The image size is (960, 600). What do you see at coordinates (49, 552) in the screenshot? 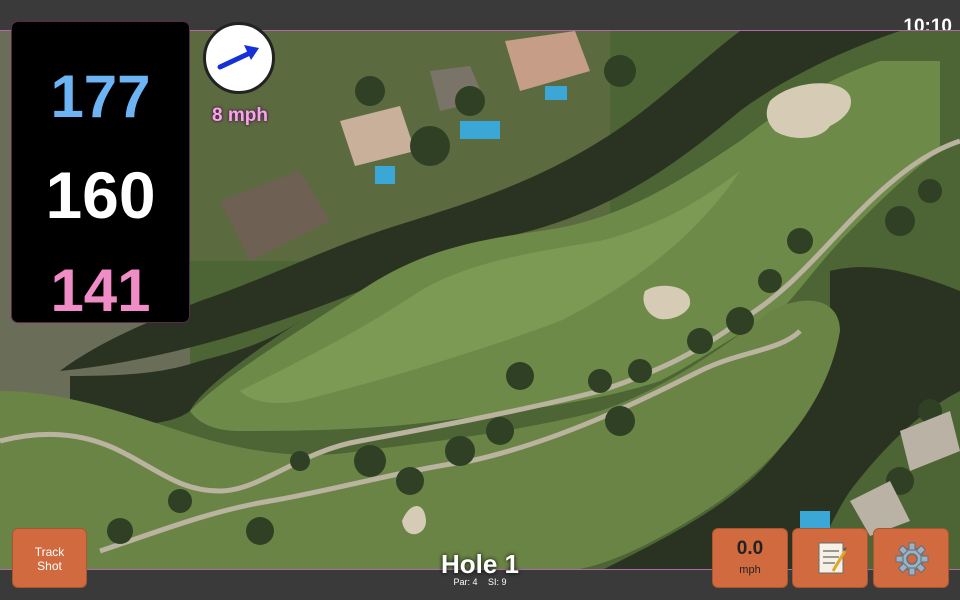
I see `track-shot-label-line1: Track` at bounding box center [49, 552].